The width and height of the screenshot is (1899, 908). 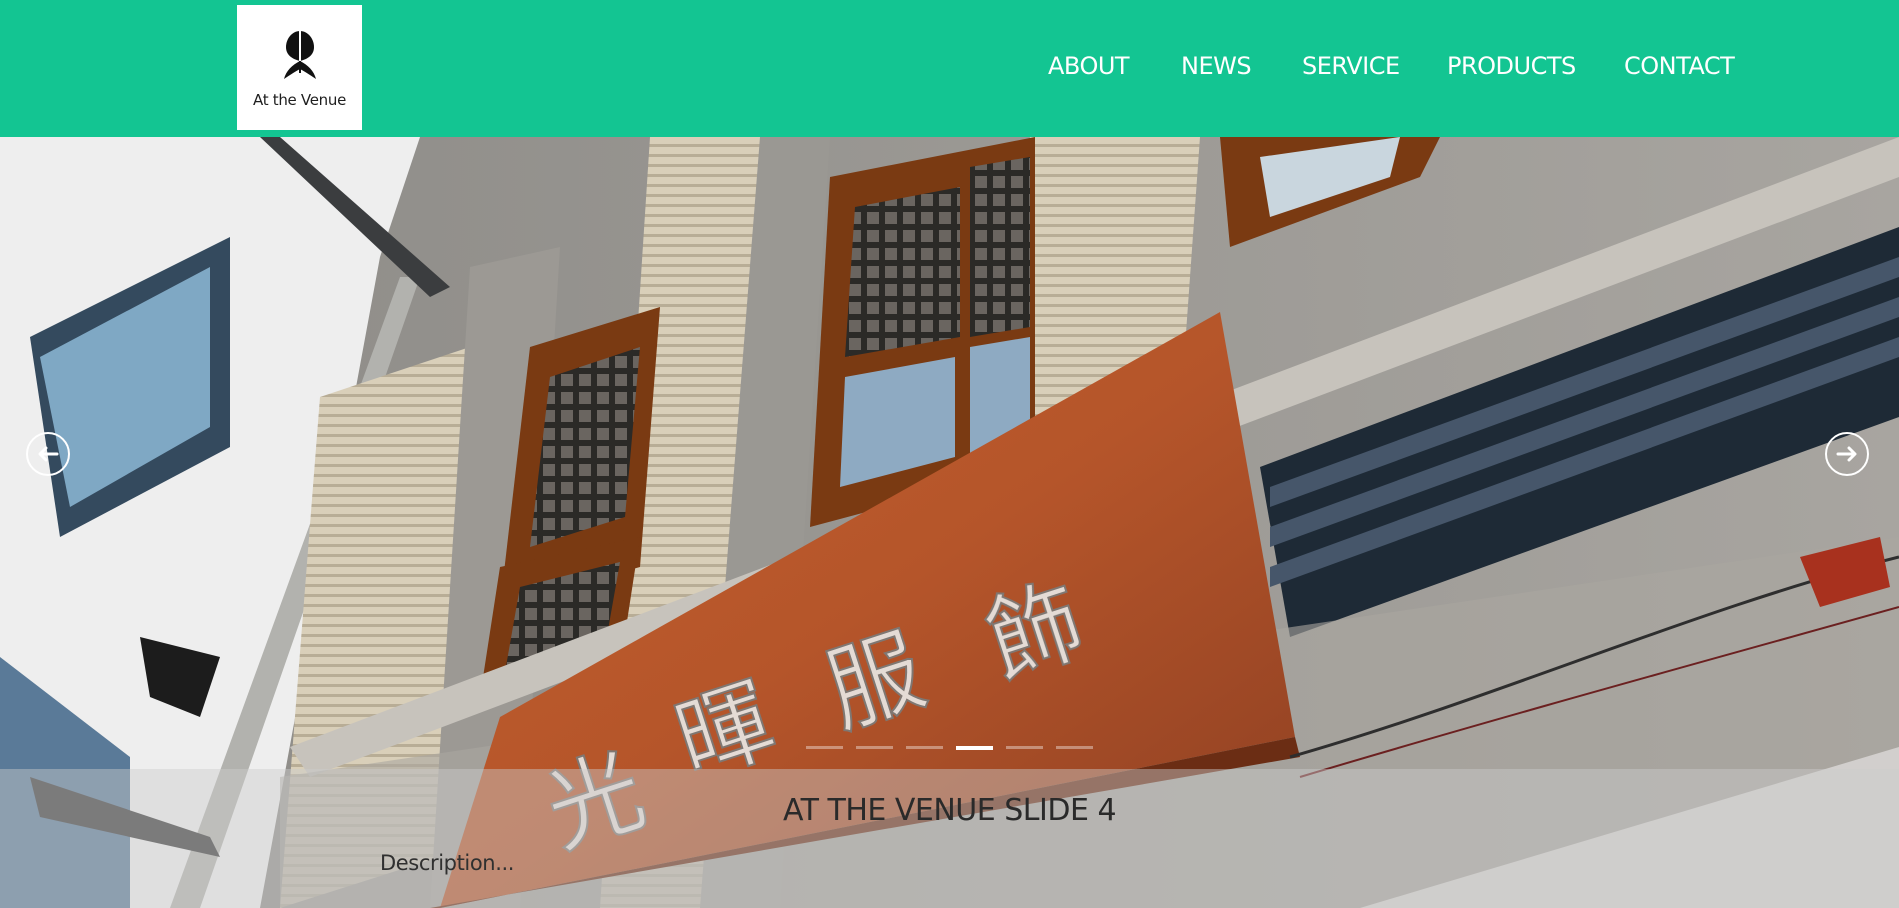 I want to click on nav-contact: CONTACT, so click(x=1679, y=66).